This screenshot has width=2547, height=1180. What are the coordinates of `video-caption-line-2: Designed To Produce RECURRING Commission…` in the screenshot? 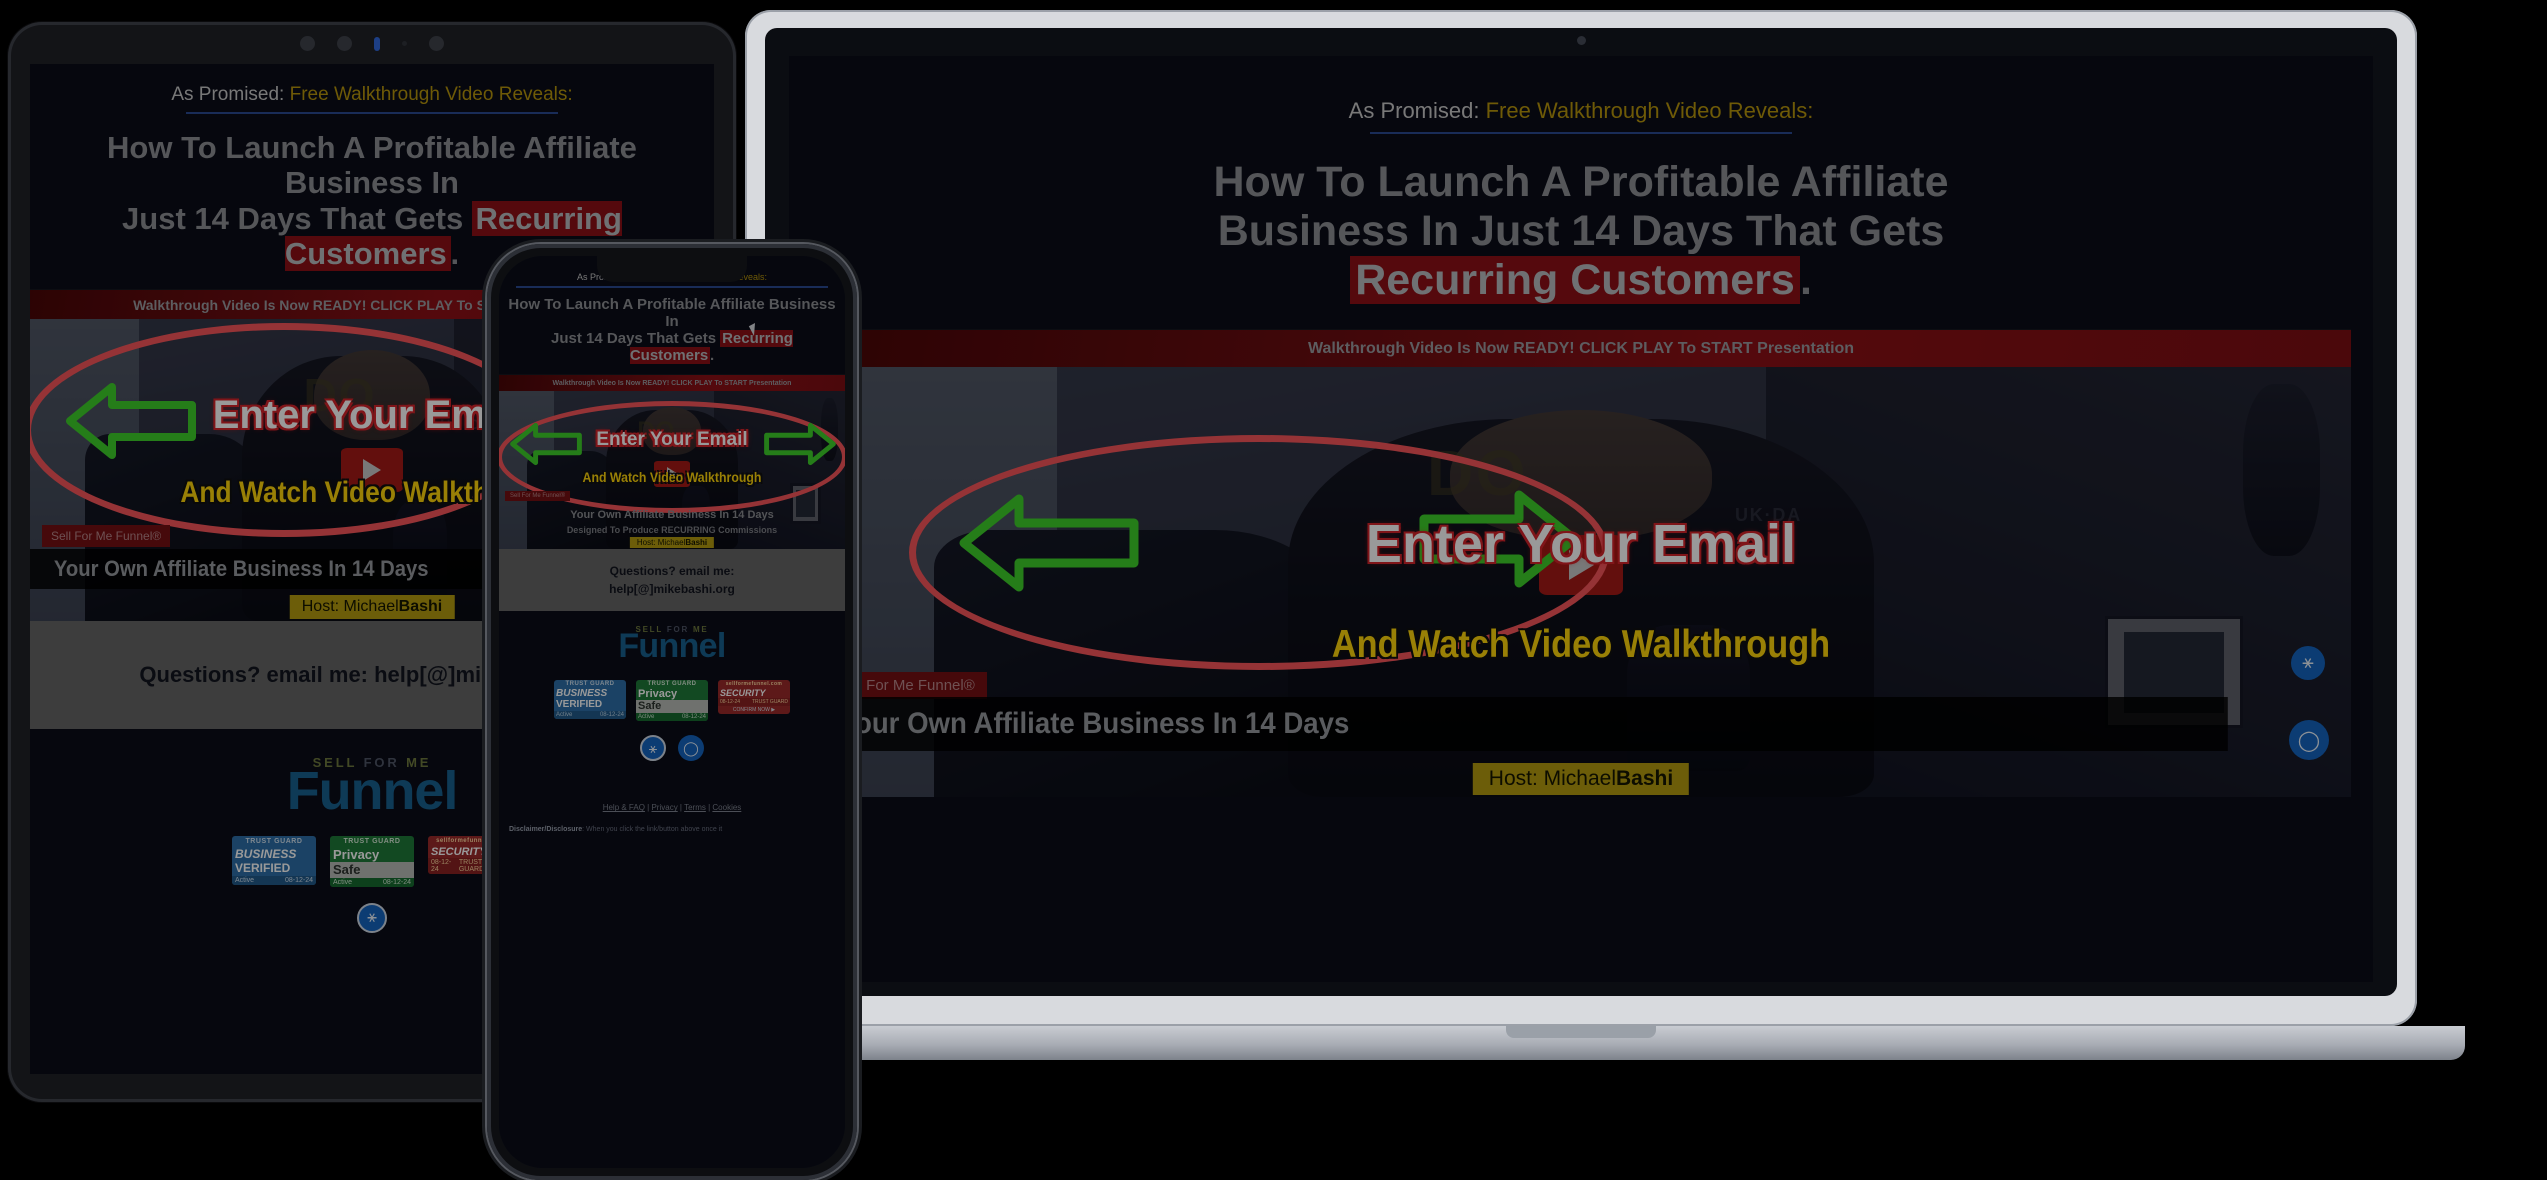 It's located at (672, 530).